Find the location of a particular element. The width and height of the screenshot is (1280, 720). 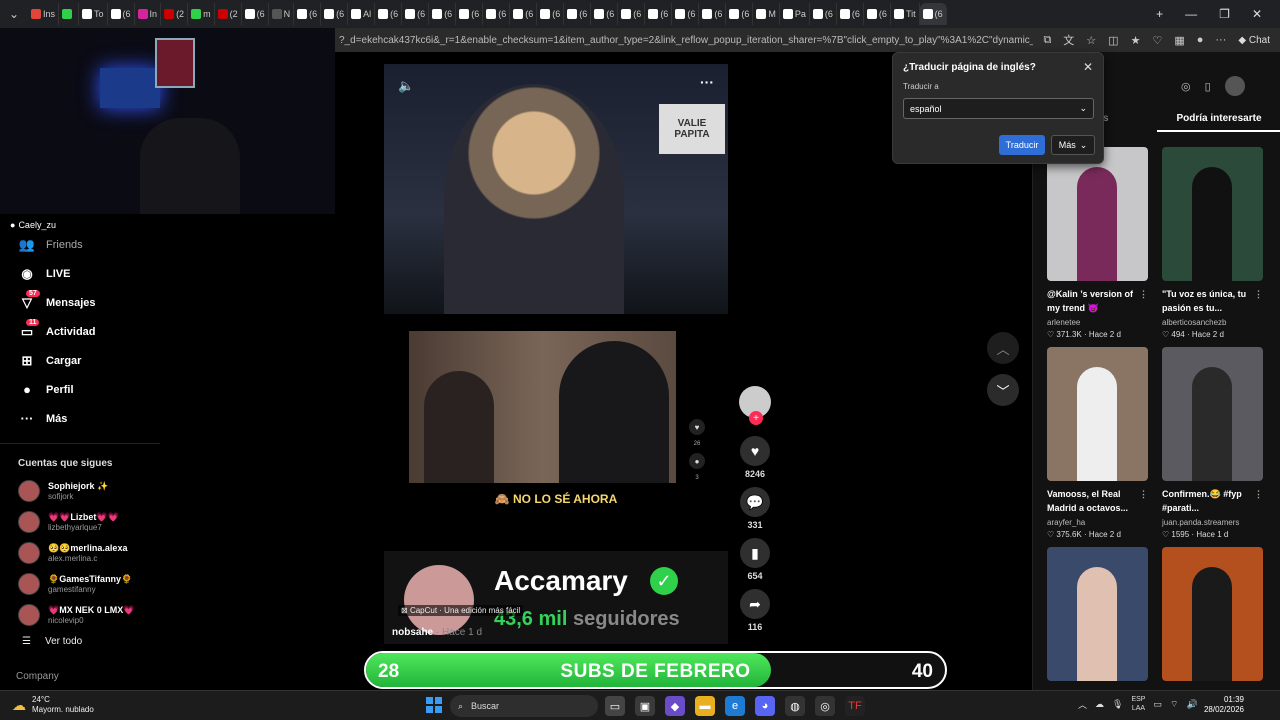

app-icon: ◍ is located at coordinates (795, 706).